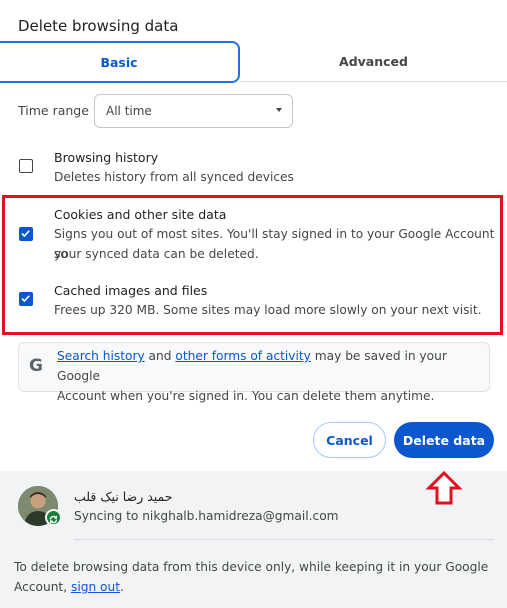  Describe the element at coordinates (53, 110) in the screenshot. I see `time-range-label: Time range` at that location.